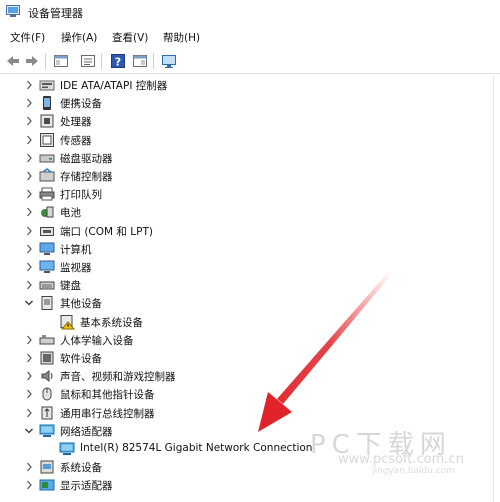 The height and width of the screenshot is (502, 500). Describe the element at coordinates (250, 249) in the screenshot. I see `tree-item-9: 计算机` at that location.